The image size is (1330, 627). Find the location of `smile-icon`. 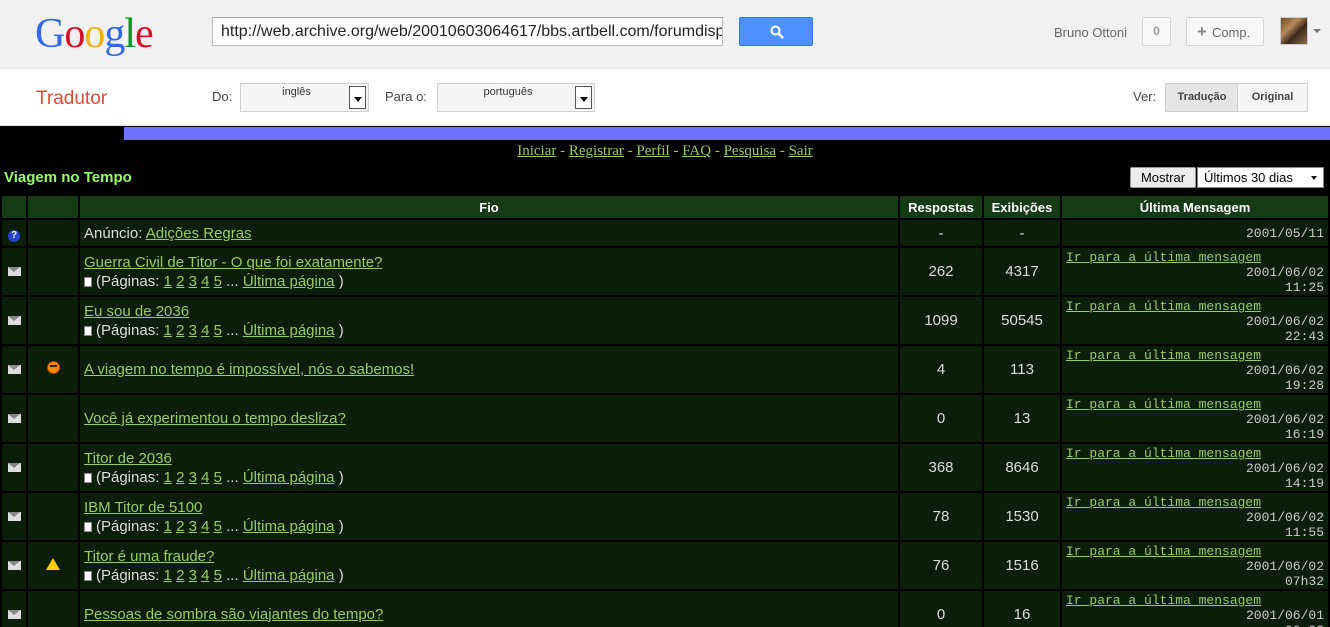

smile-icon is located at coordinates (53, 367).